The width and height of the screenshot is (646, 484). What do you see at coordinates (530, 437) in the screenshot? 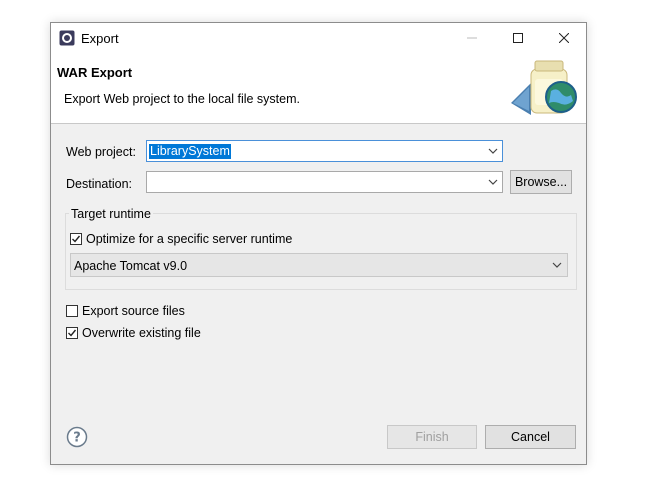
I see `cancel-button: Cancel` at bounding box center [530, 437].